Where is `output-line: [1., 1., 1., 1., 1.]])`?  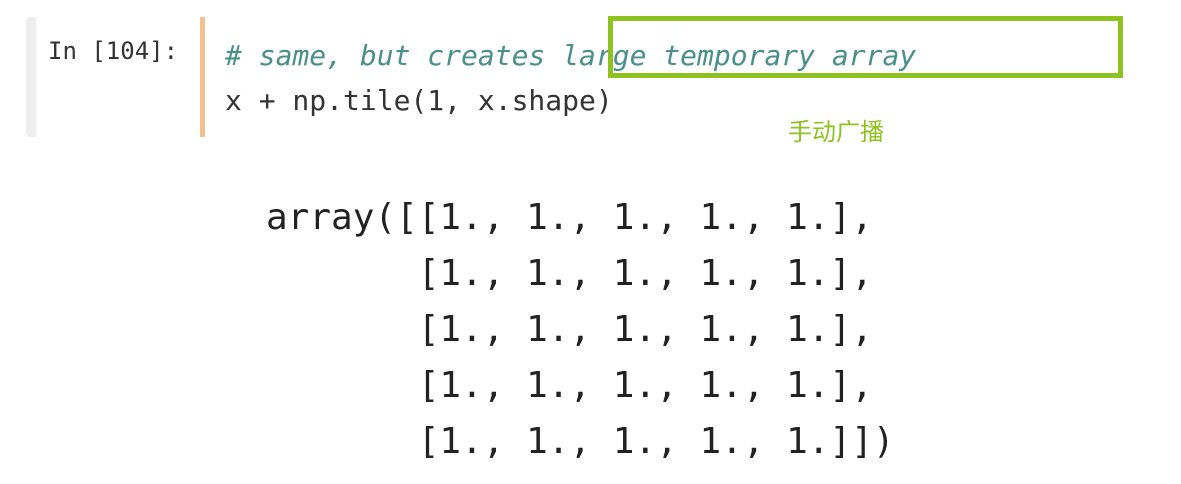
output-line: [1., 1., 1., 1., 1.]]) is located at coordinates (580, 441).